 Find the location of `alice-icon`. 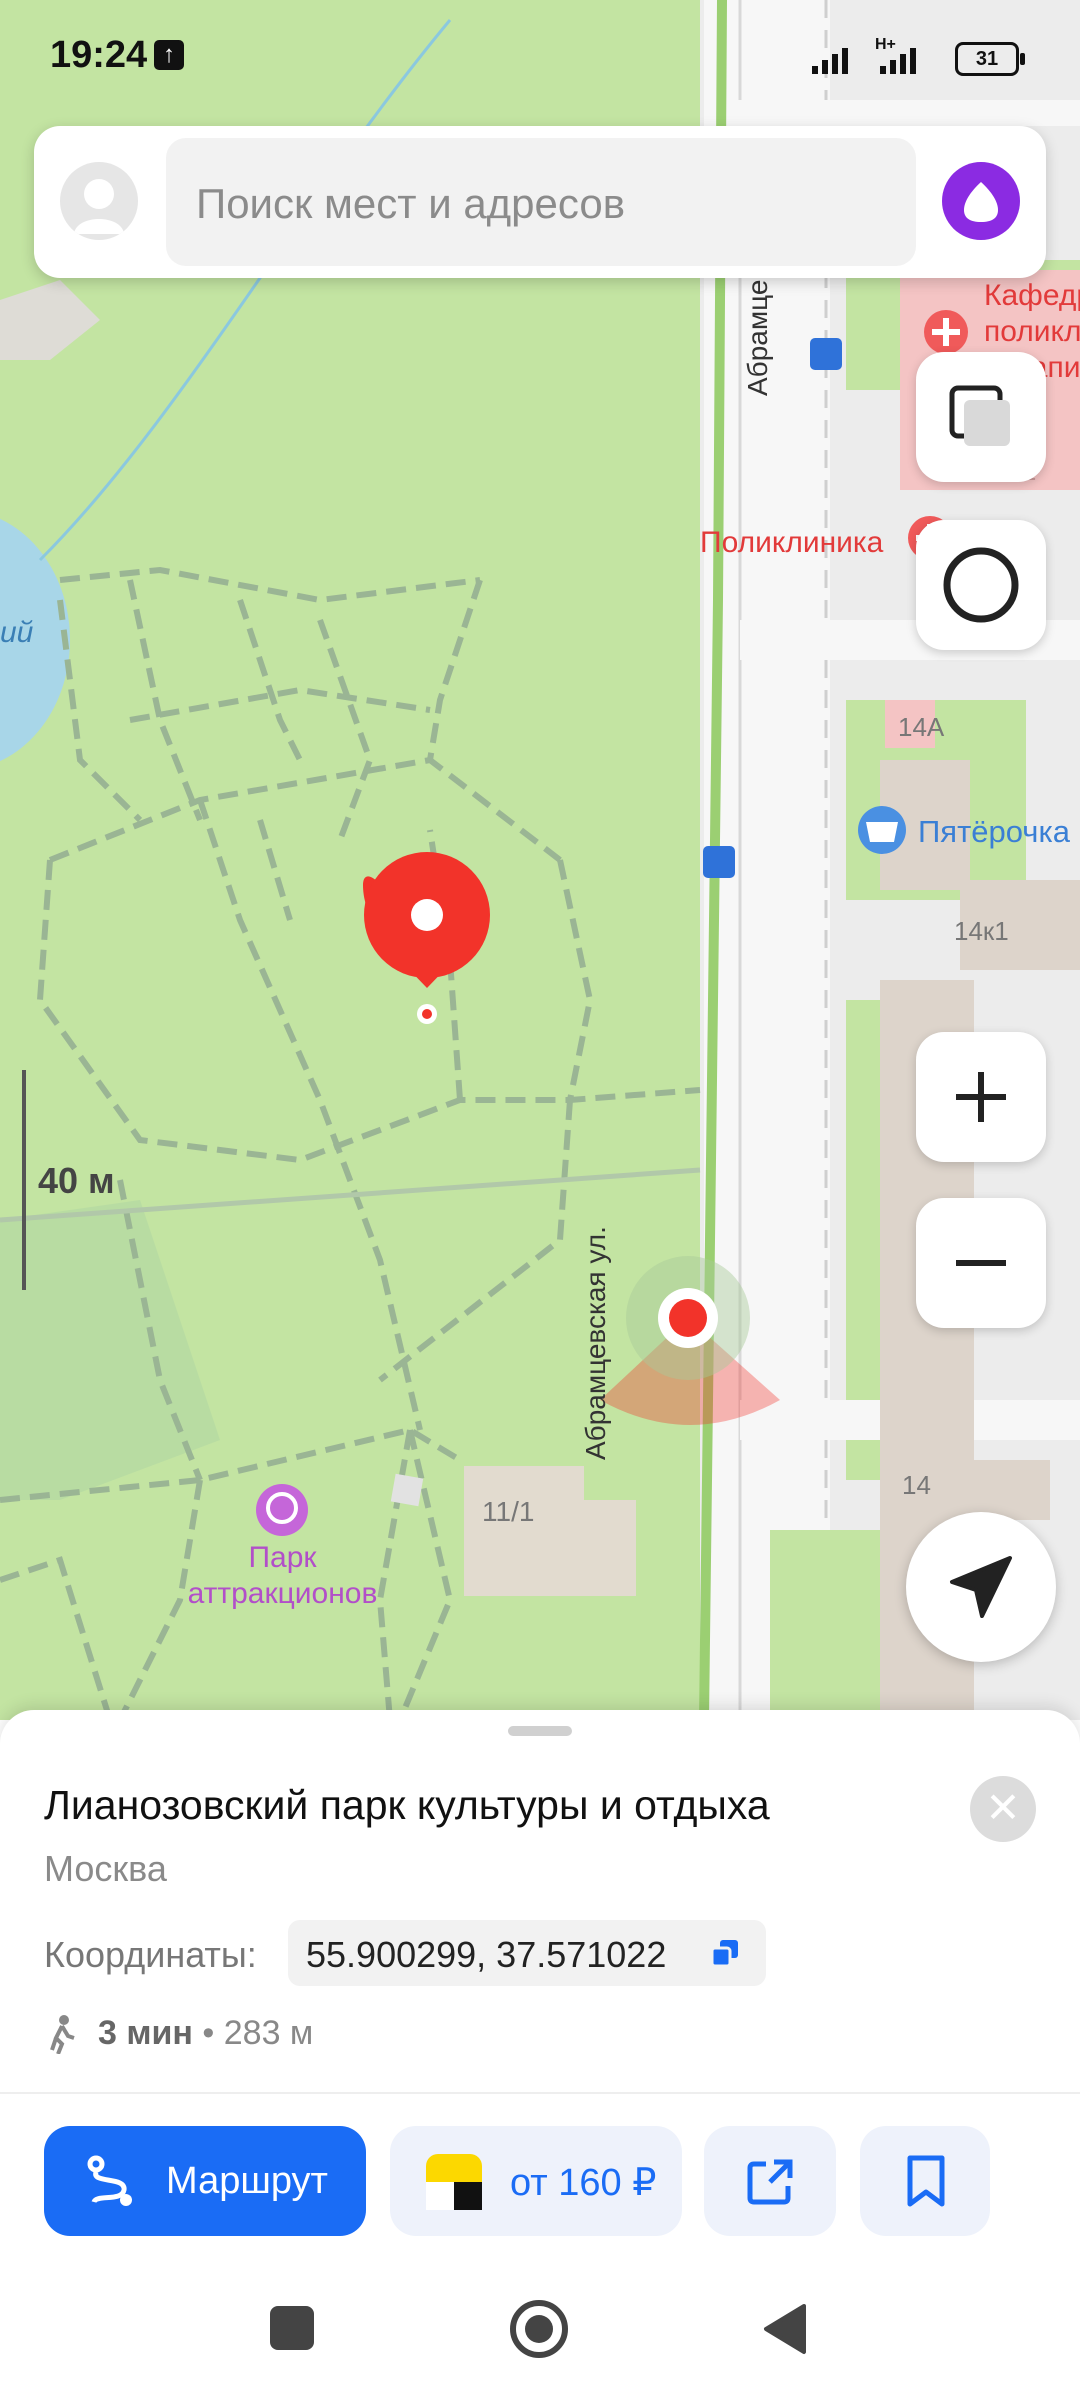

alice-icon is located at coordinates (981, 201).